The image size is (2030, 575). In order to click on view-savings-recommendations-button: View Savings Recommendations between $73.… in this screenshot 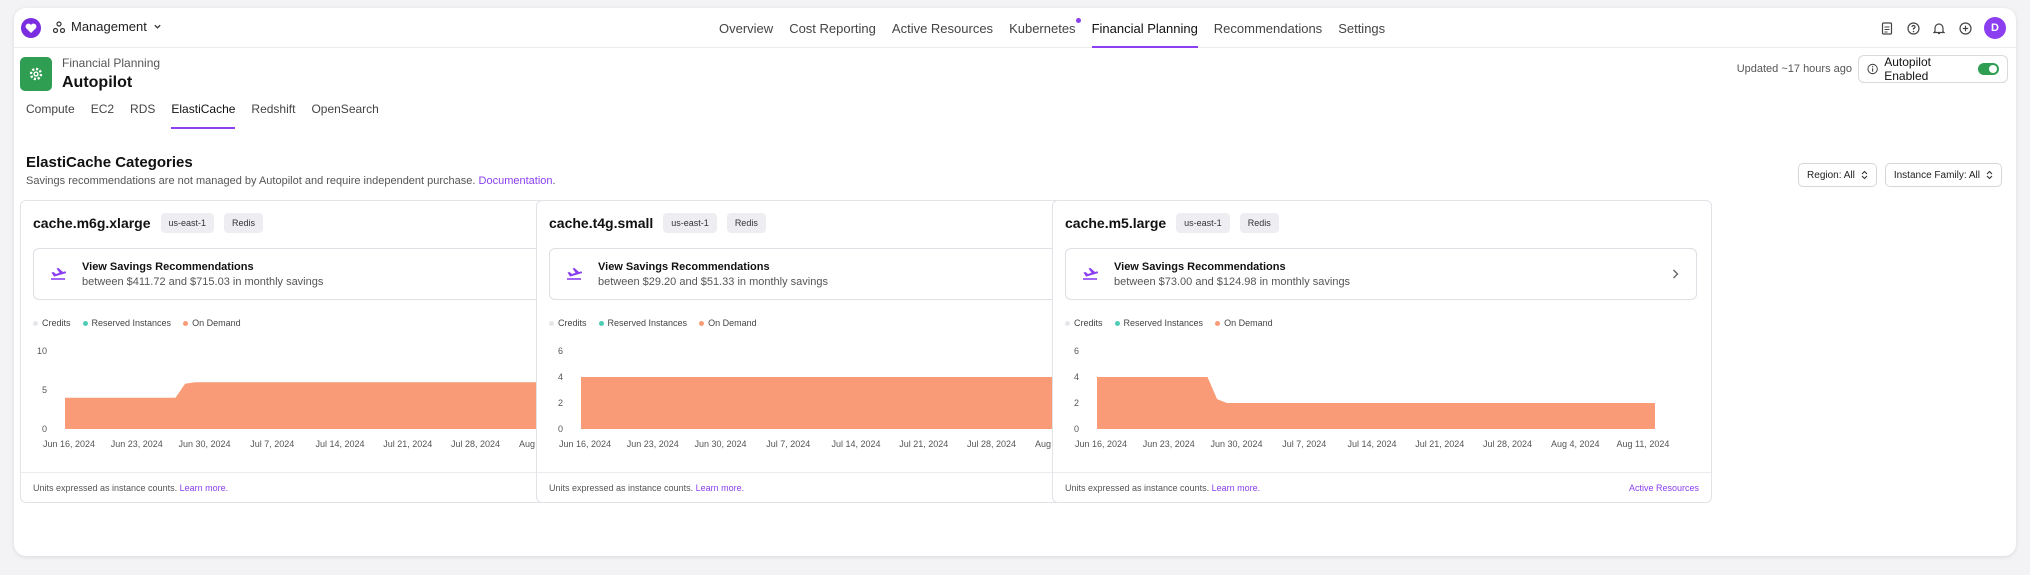, I will do `click(1381, 274)`.